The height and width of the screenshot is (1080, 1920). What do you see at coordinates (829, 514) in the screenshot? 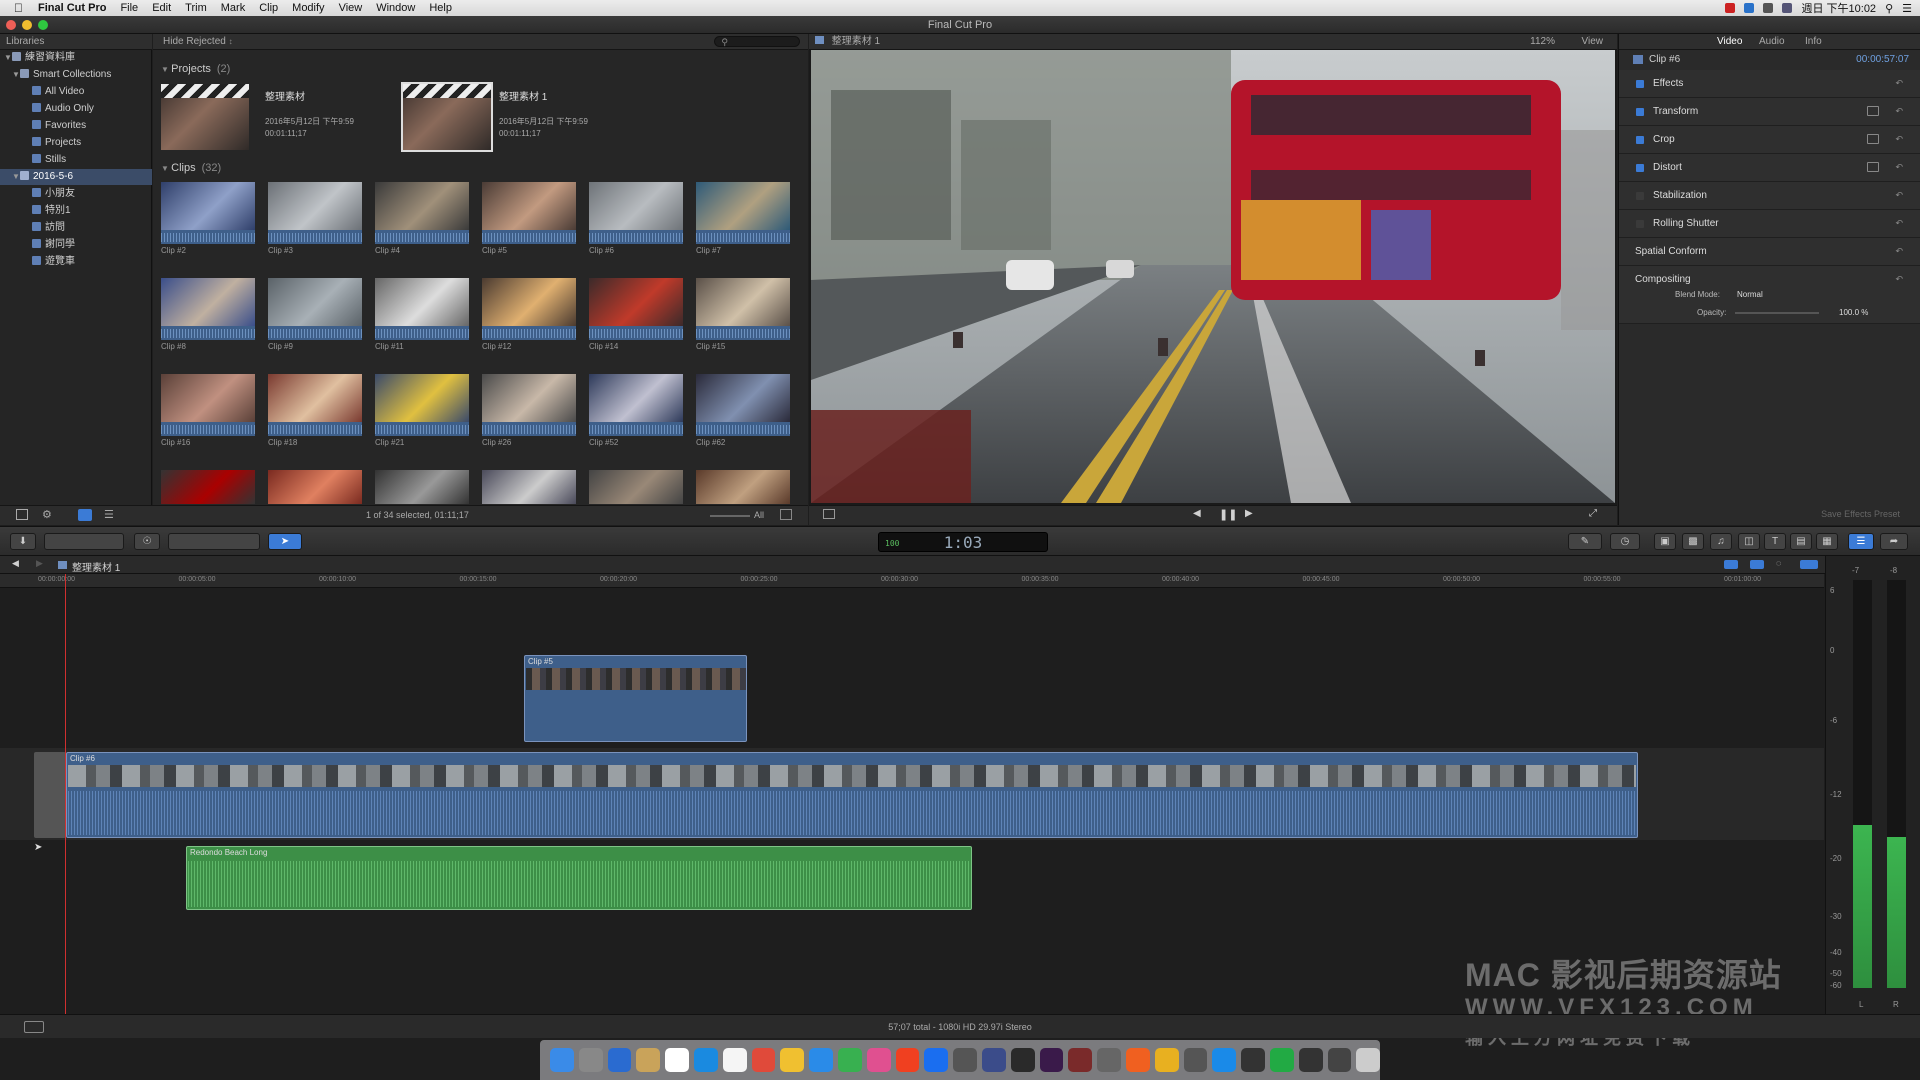
I see `viewer-options-icon` at bounding box center [829, 514].